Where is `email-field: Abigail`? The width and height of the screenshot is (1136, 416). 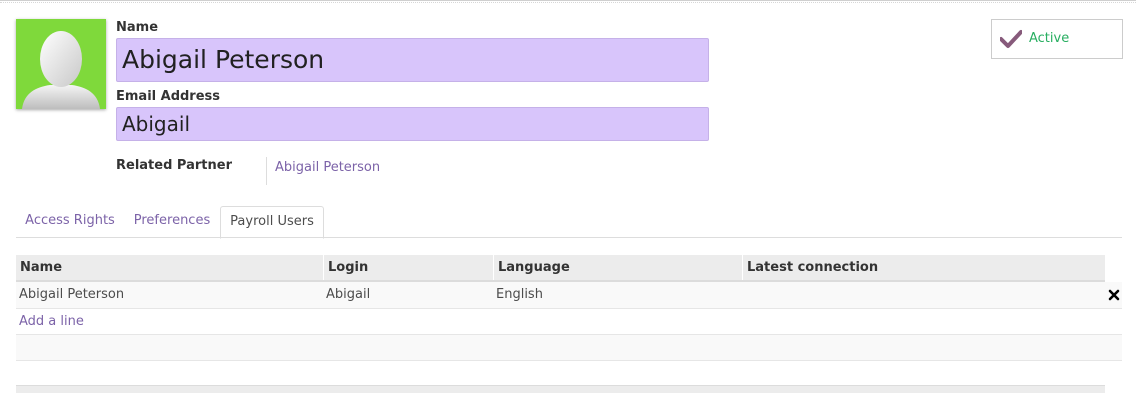 email-field: Abigail is located at coordinates (412, 124).